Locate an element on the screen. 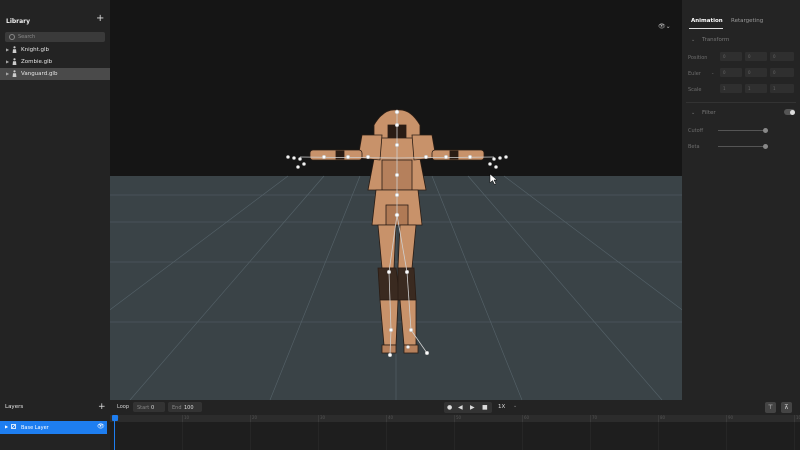  add-layer-button: + is located at coordinates (102, 407).